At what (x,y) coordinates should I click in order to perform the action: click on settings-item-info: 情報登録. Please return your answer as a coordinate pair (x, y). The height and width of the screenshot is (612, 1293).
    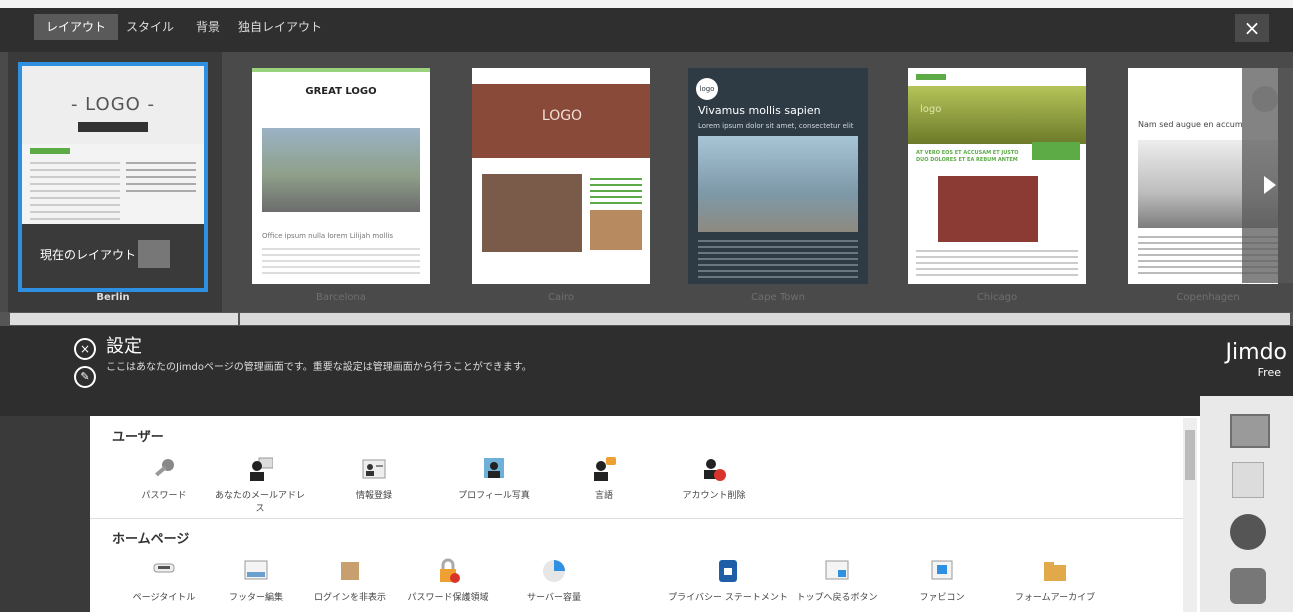
    Looking at the image, I should click on (374, 478).